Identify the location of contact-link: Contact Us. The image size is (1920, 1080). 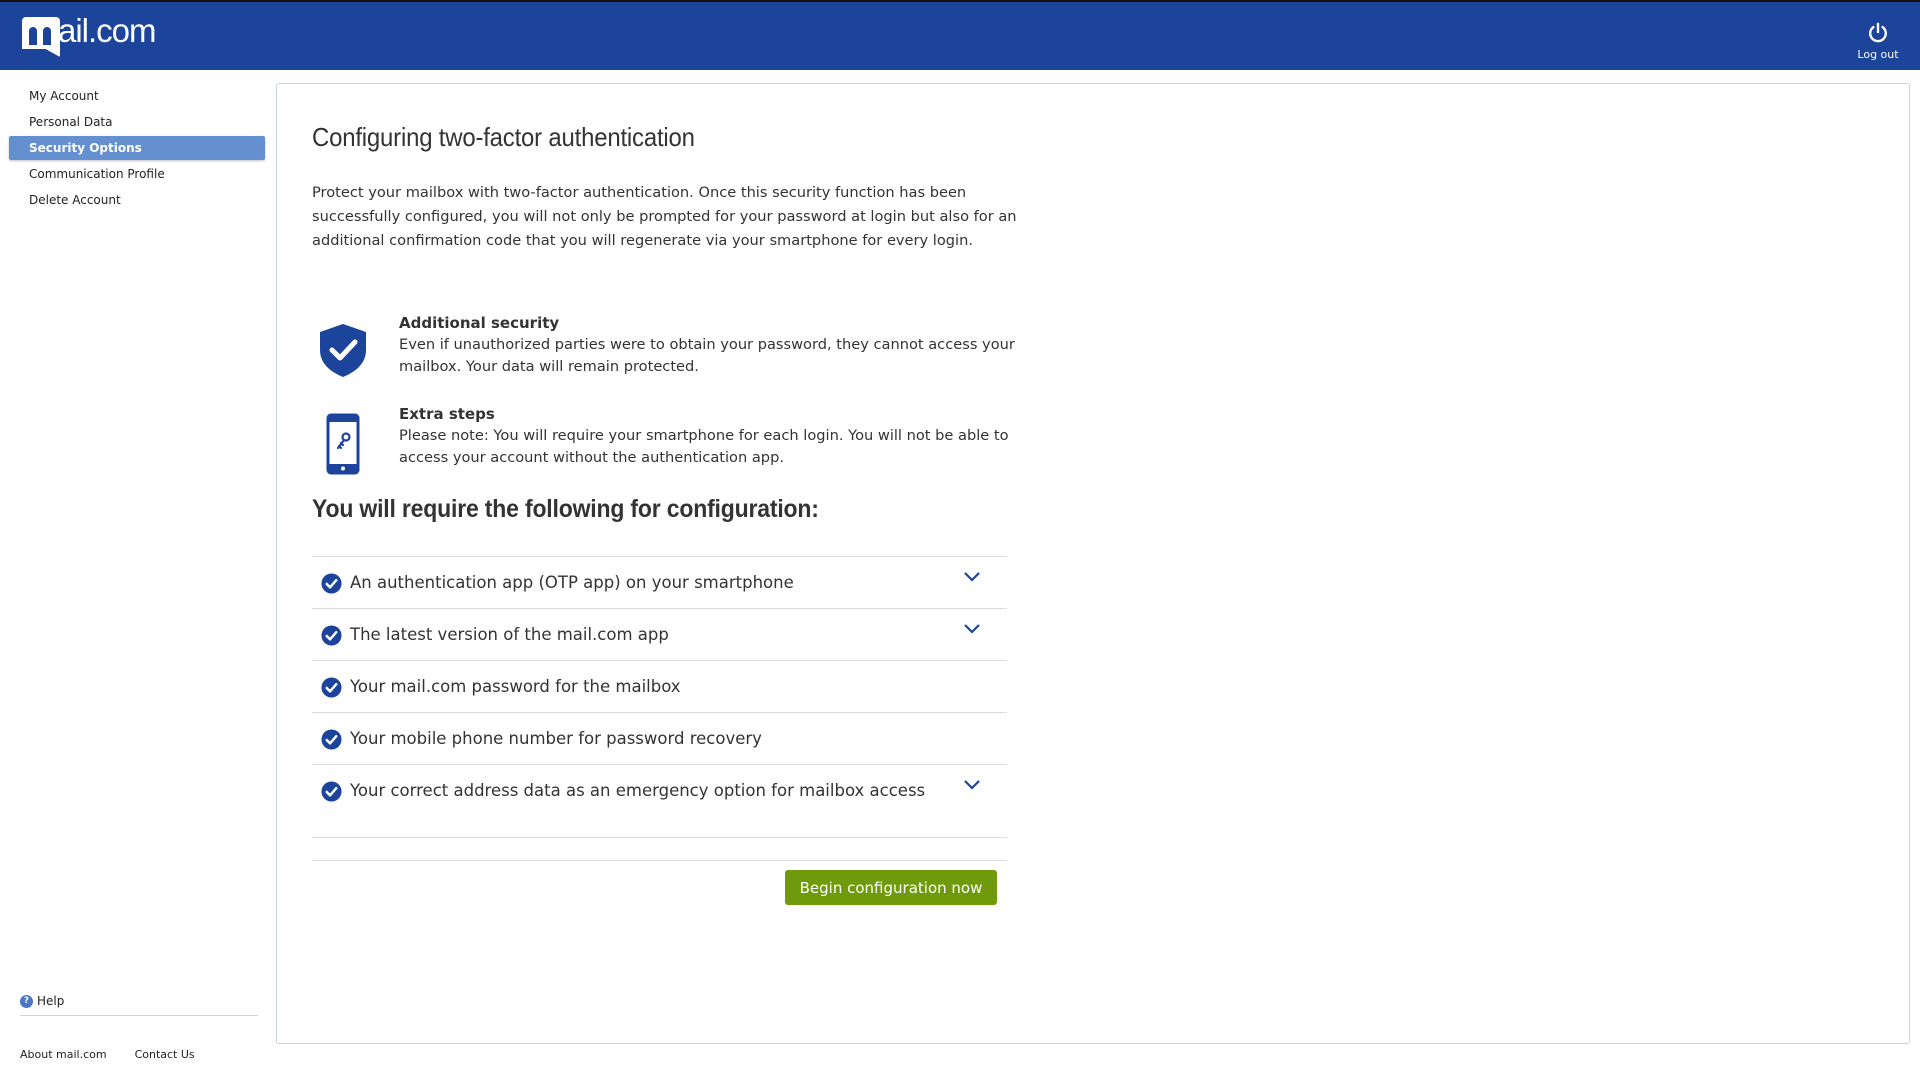
(165, 1054).